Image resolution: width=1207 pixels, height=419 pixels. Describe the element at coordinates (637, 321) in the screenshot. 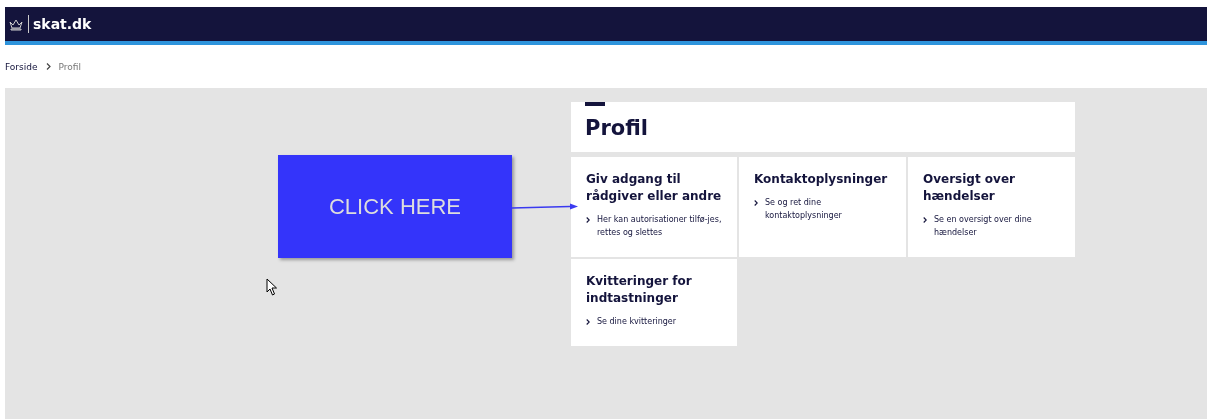

I see `card-link: Se dine kvitteringer` at that location.